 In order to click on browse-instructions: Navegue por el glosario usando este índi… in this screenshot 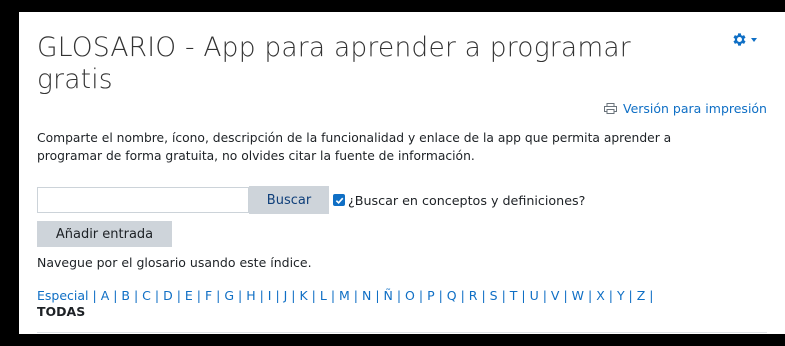, I will do `click(174, 262)`.